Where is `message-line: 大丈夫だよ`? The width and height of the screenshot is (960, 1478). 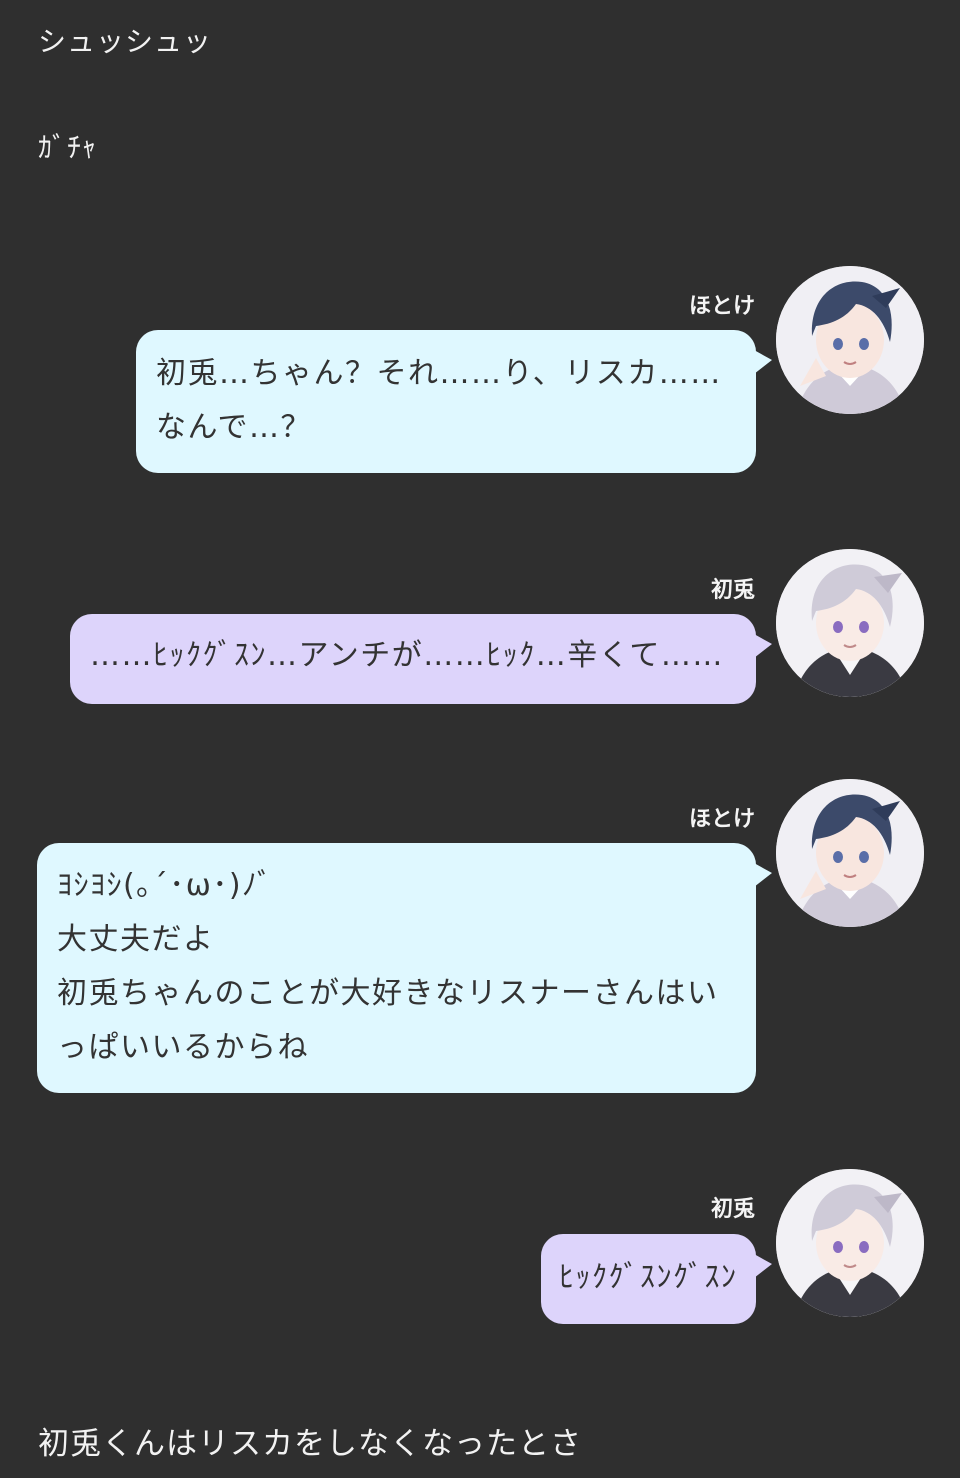
message-line: 大丈夫だよ is located at coordinates (136, 939).